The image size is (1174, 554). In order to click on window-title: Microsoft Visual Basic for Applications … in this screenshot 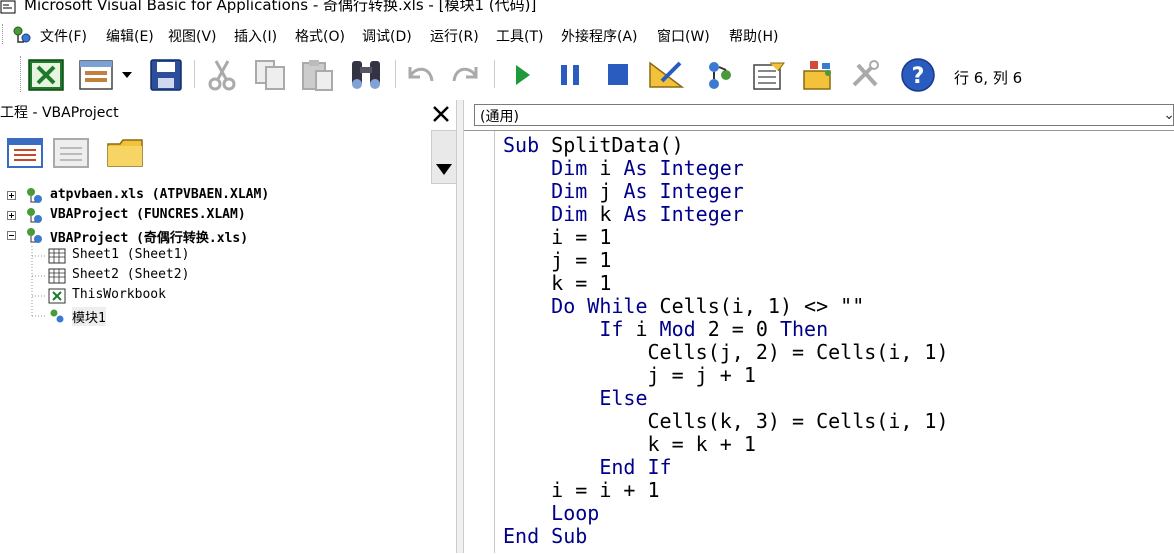, I will do `click(280, 7)`.